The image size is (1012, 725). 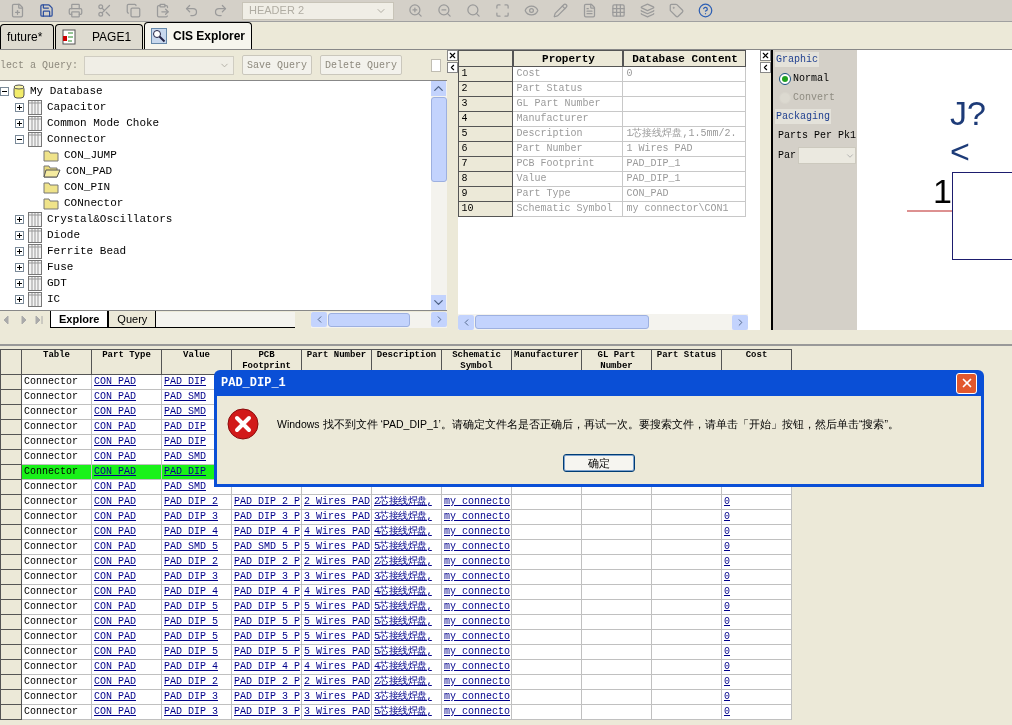 I want to click on tree-item: Connector, so click(x=77, y=139).